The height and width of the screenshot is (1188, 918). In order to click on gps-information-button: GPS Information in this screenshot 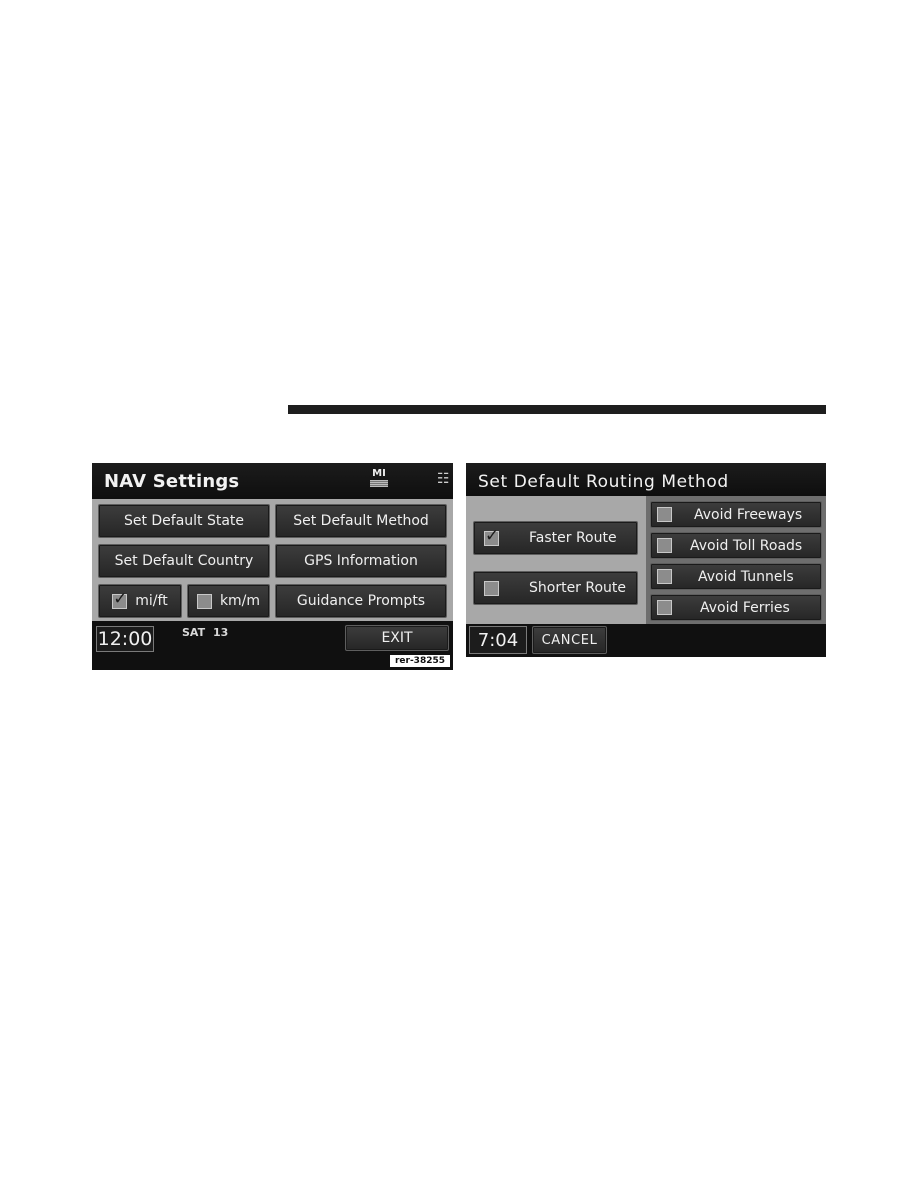, I will do `click(361, 561)`.